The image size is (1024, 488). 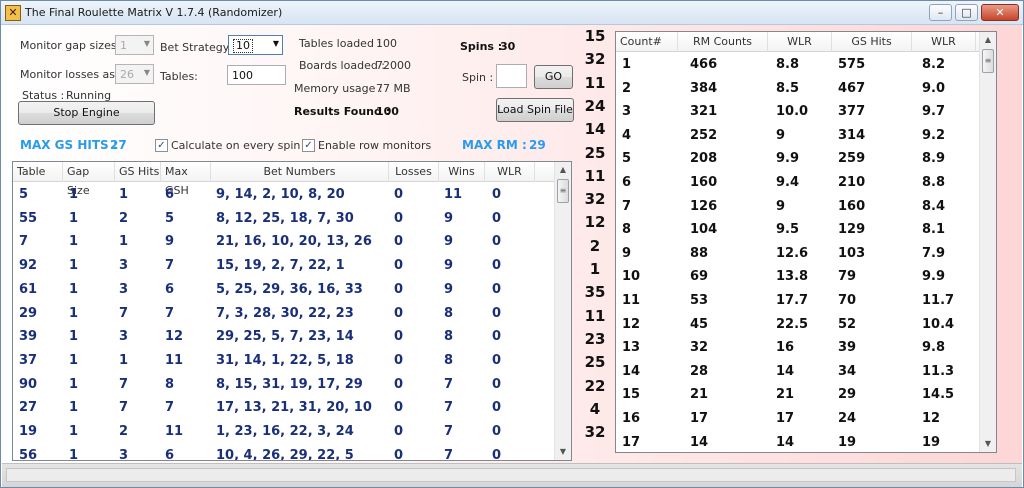 What do you see at coordinates (285, 313) in the screenshot?
I see `table-row: 29 1 7 7 7, 3, 28, 30, 22, 23 0 8 0` at bounding box center [285, 313].